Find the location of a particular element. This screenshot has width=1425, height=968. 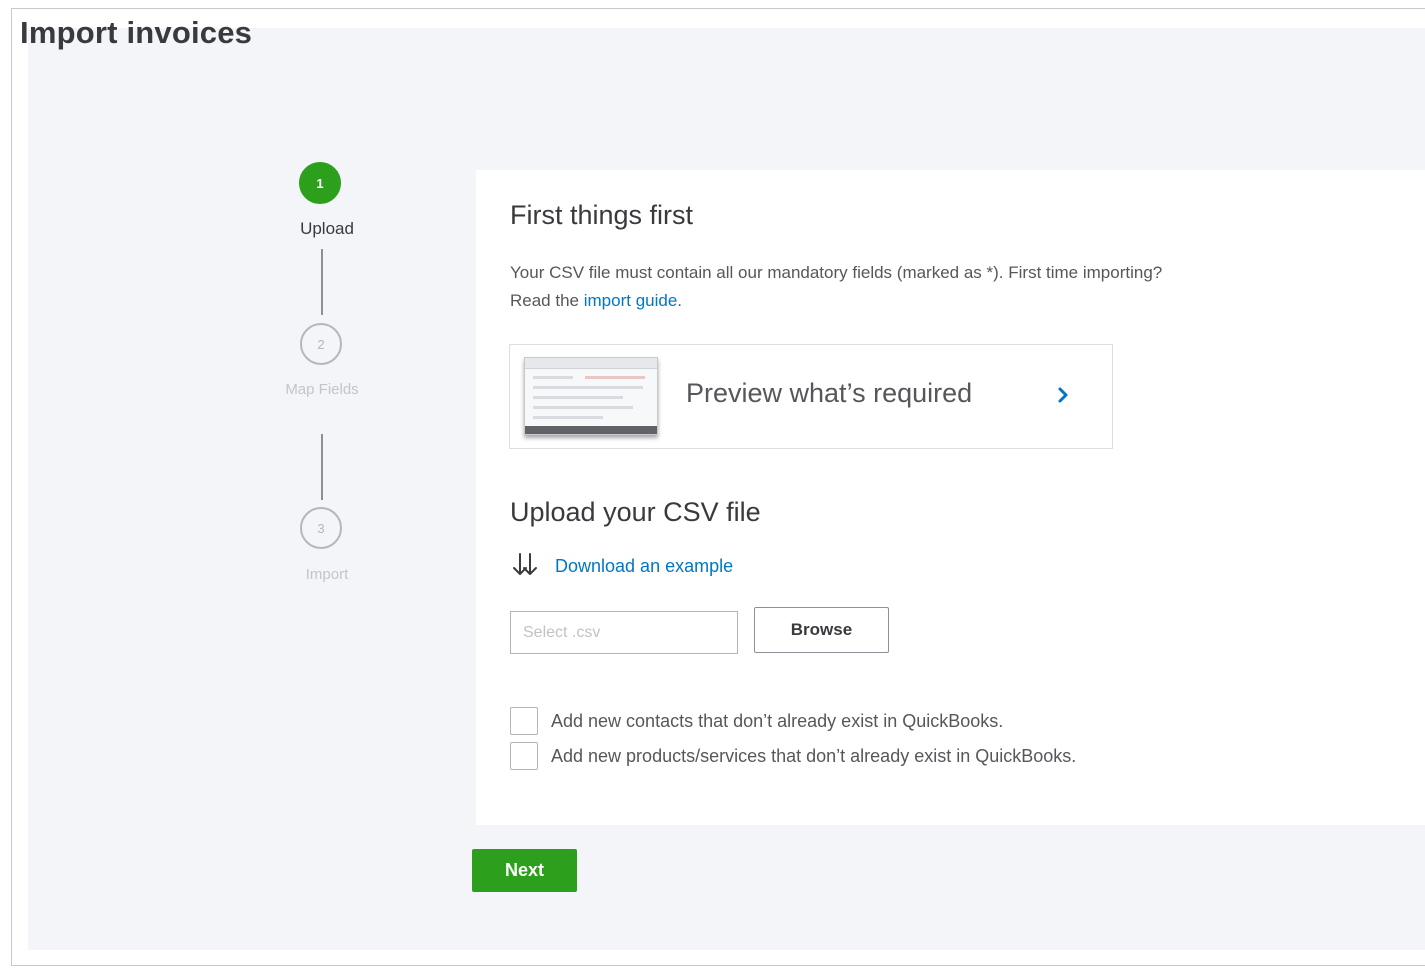

browse-button: Browse is located at coordinates (821, 630).